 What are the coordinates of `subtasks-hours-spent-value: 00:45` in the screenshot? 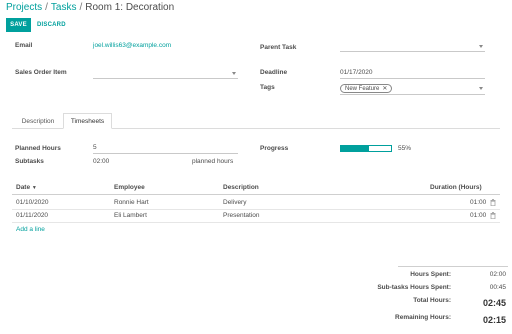 It's located at (497, 287).